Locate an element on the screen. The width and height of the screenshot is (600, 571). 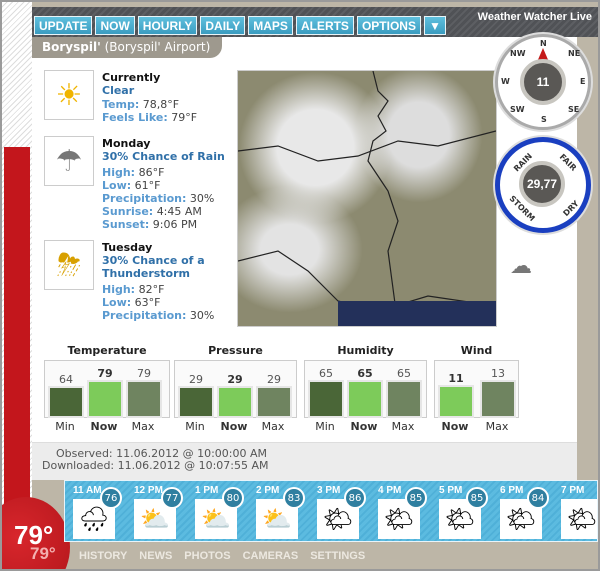
downloaded-time: Downloaded: 11.06.2012 @ 10:07:55 AM is located at coordinates (155, 465).